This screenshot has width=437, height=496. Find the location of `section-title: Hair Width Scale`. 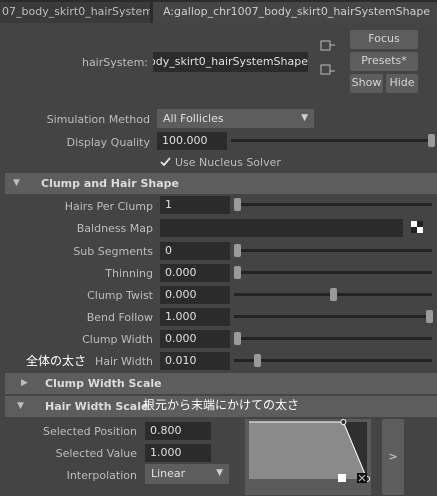

section-title: Hair Width Scale is located at coordinates (97, 406).